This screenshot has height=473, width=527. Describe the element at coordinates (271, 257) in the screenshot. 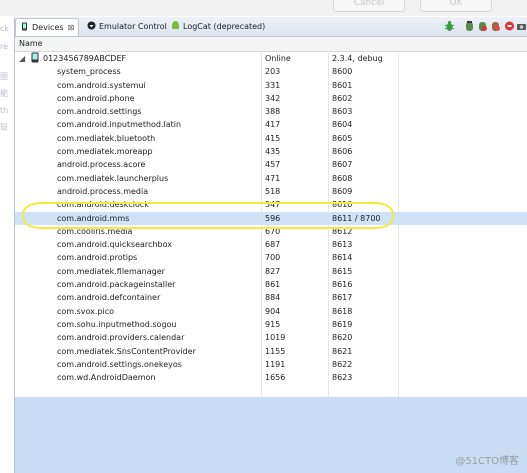

I see `process-row: com.android.protips 700 8614` at that location.